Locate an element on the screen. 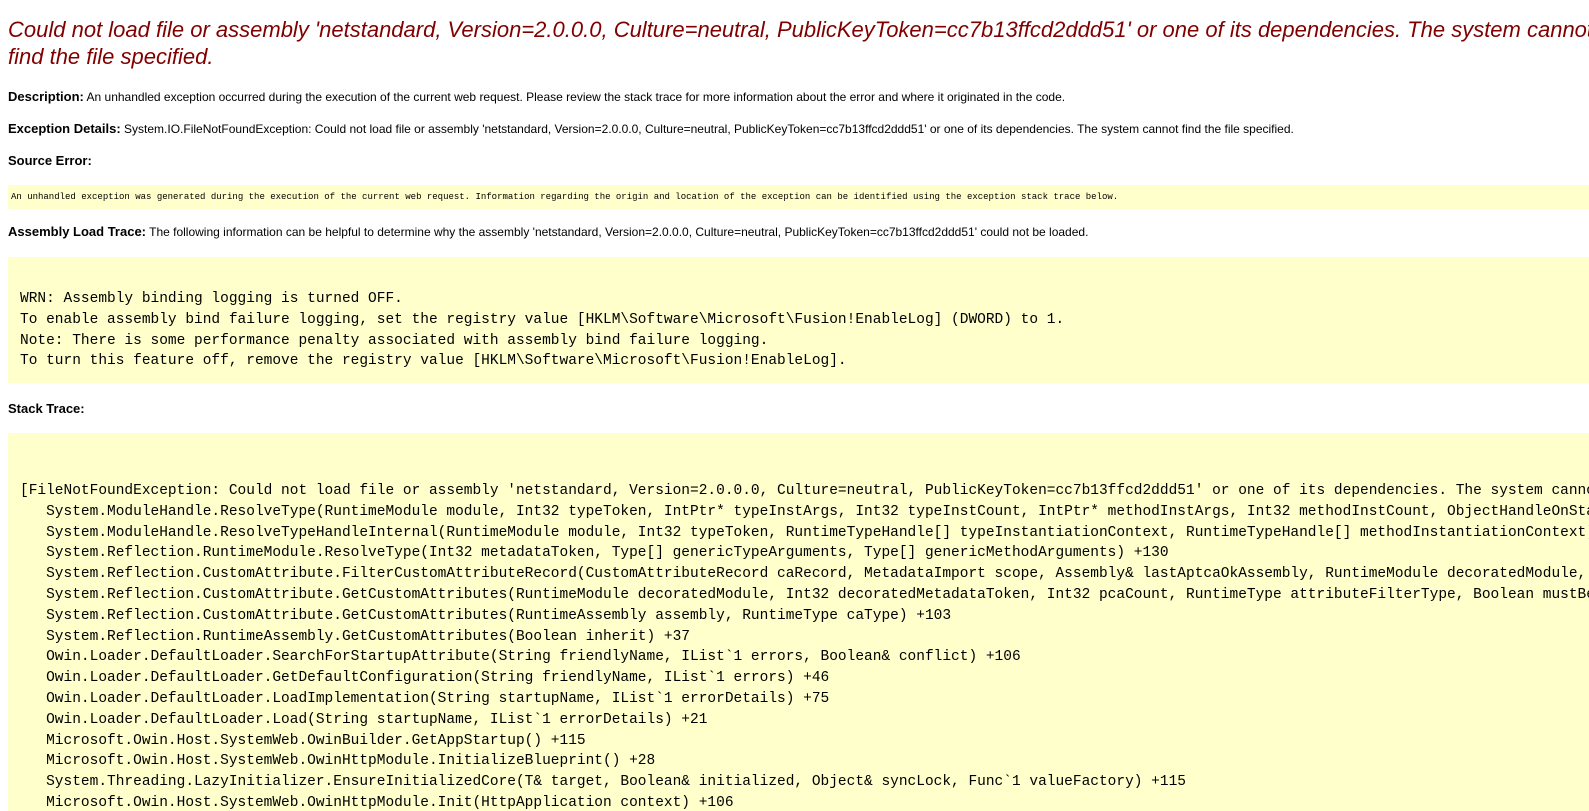 This screenshot has width=1589, height=811. source-error-line: Source Error: is located at coordinates (50, 161).